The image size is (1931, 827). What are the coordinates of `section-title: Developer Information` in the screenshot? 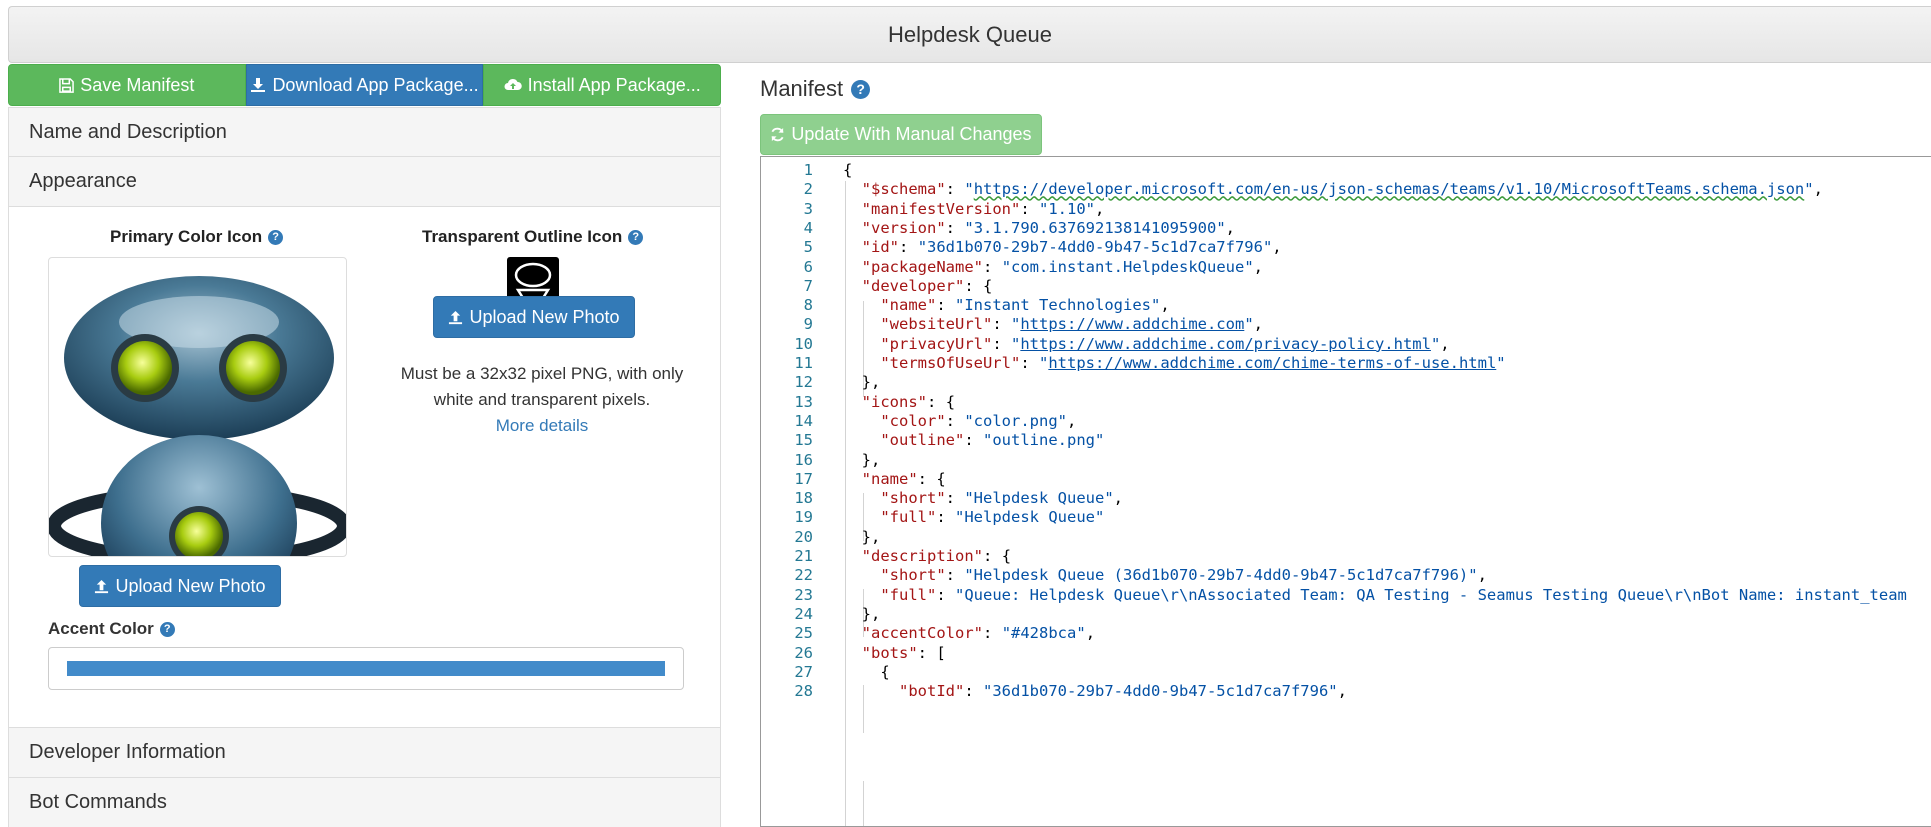 It's located at (127, 752).